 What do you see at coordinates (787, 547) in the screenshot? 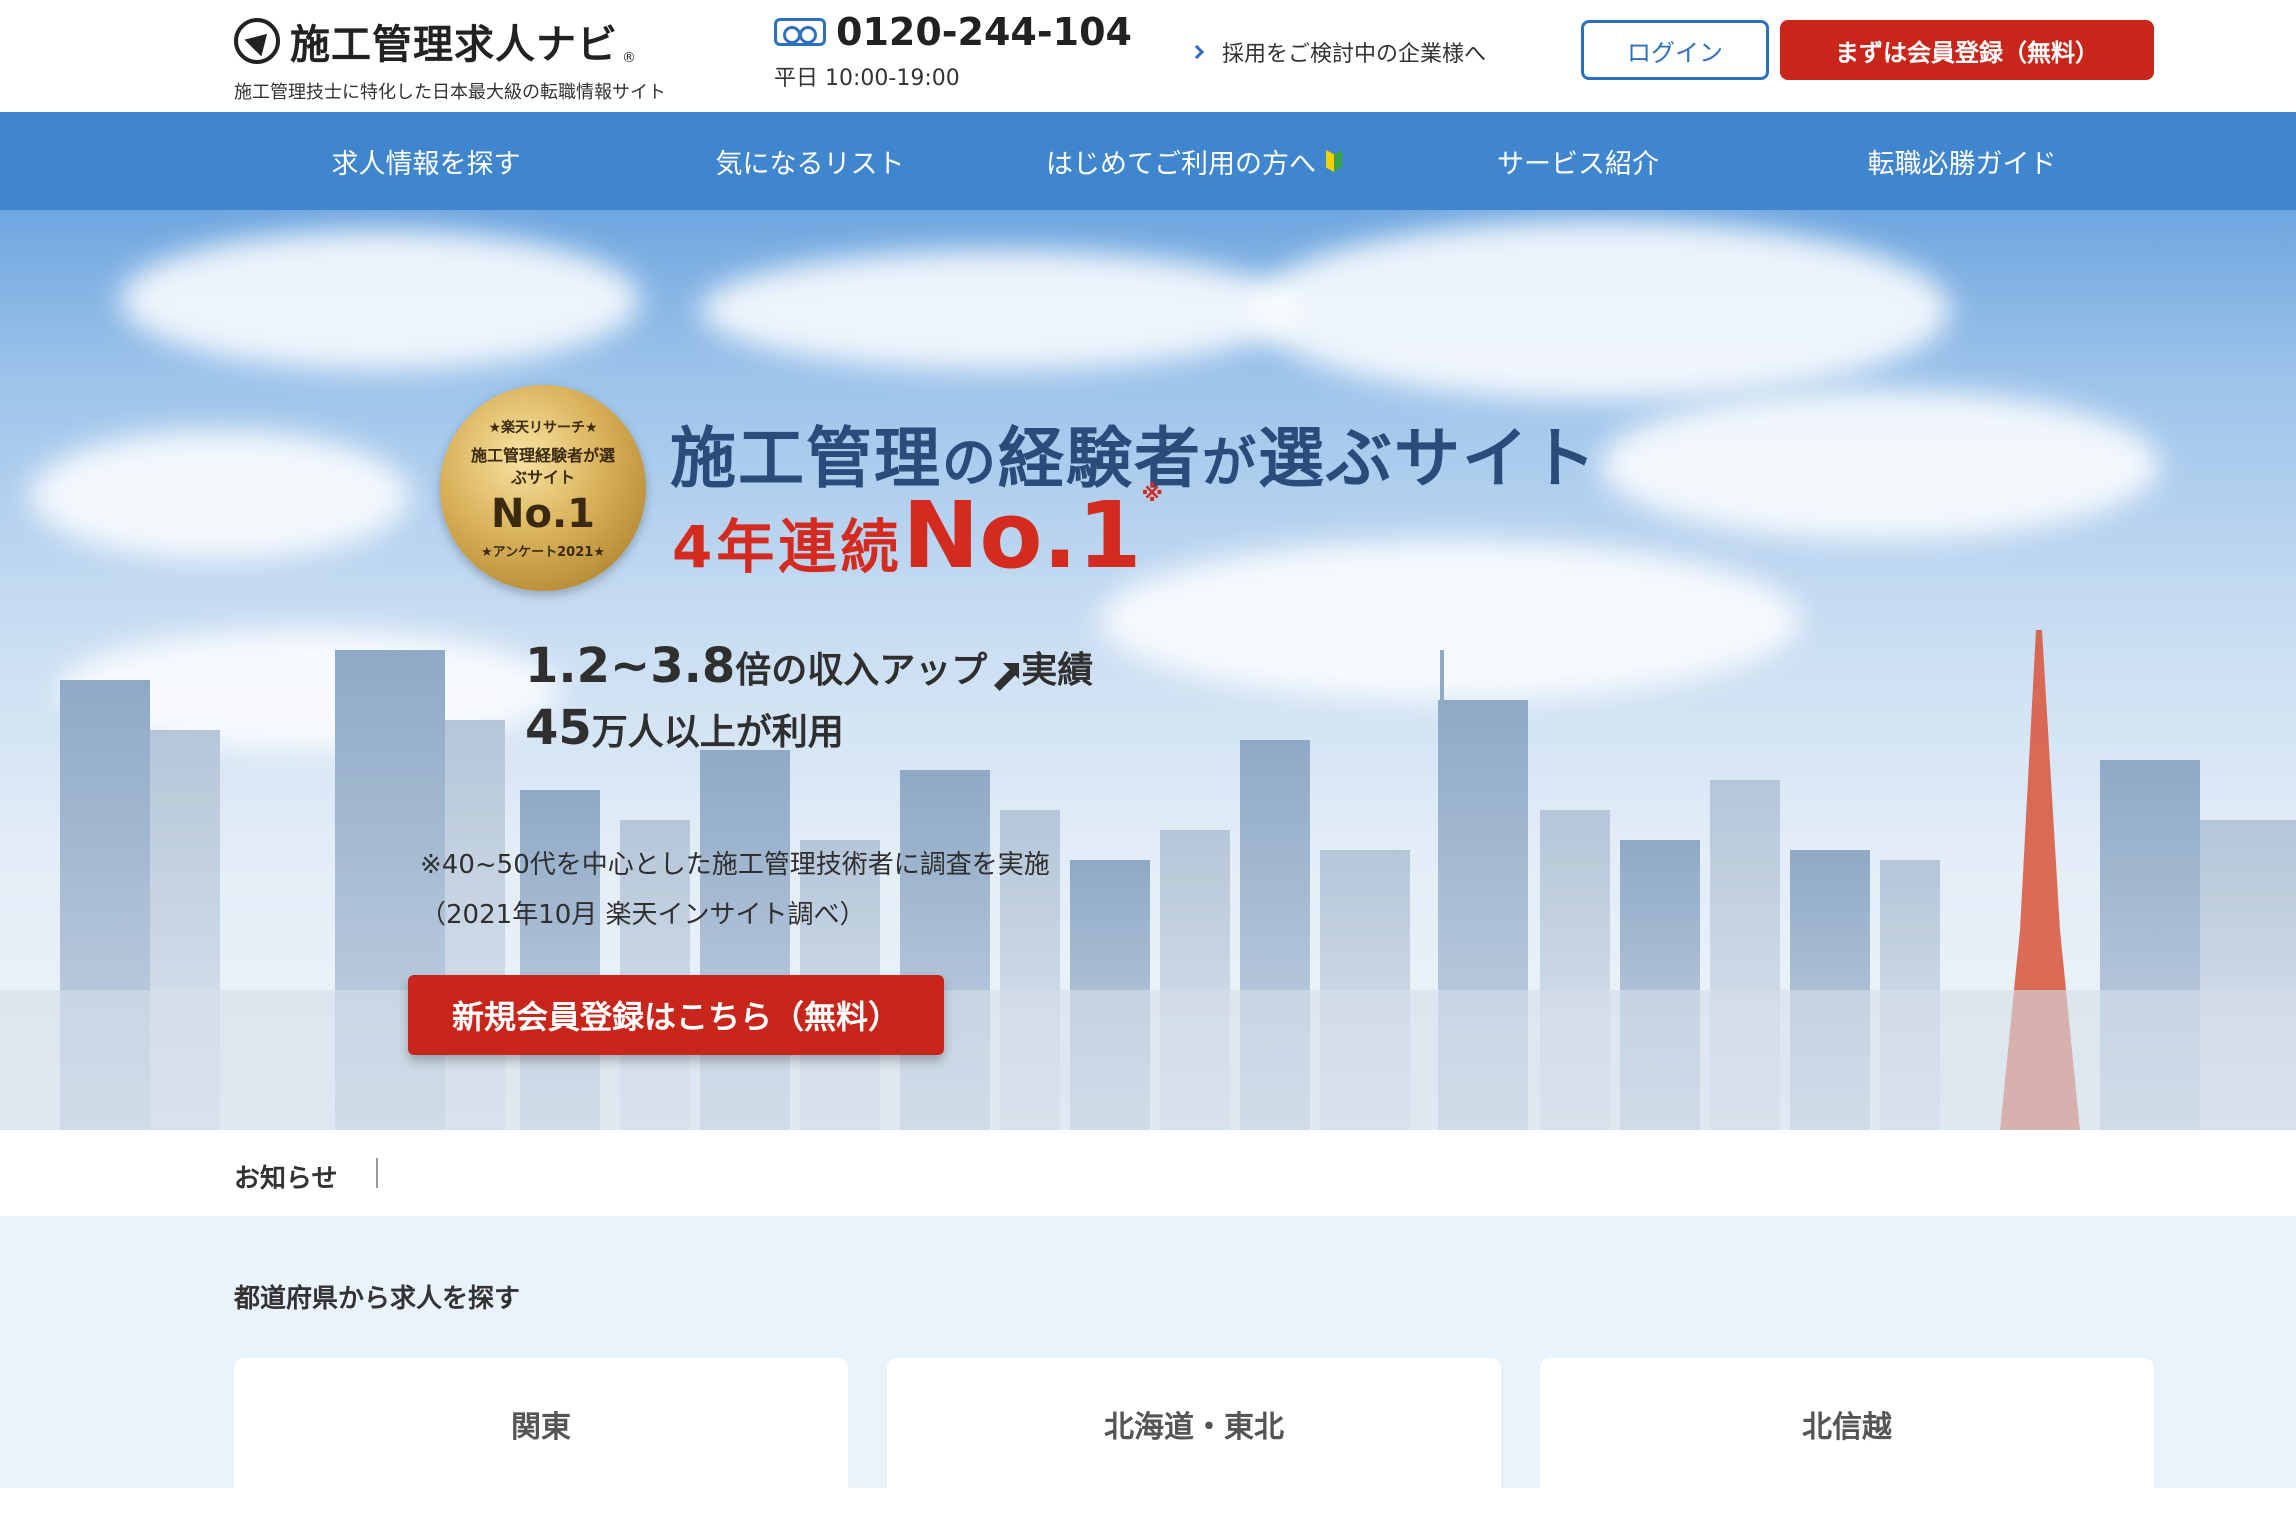
I see `subheadline-years: 4年連続` at bounding box center [787, 547].